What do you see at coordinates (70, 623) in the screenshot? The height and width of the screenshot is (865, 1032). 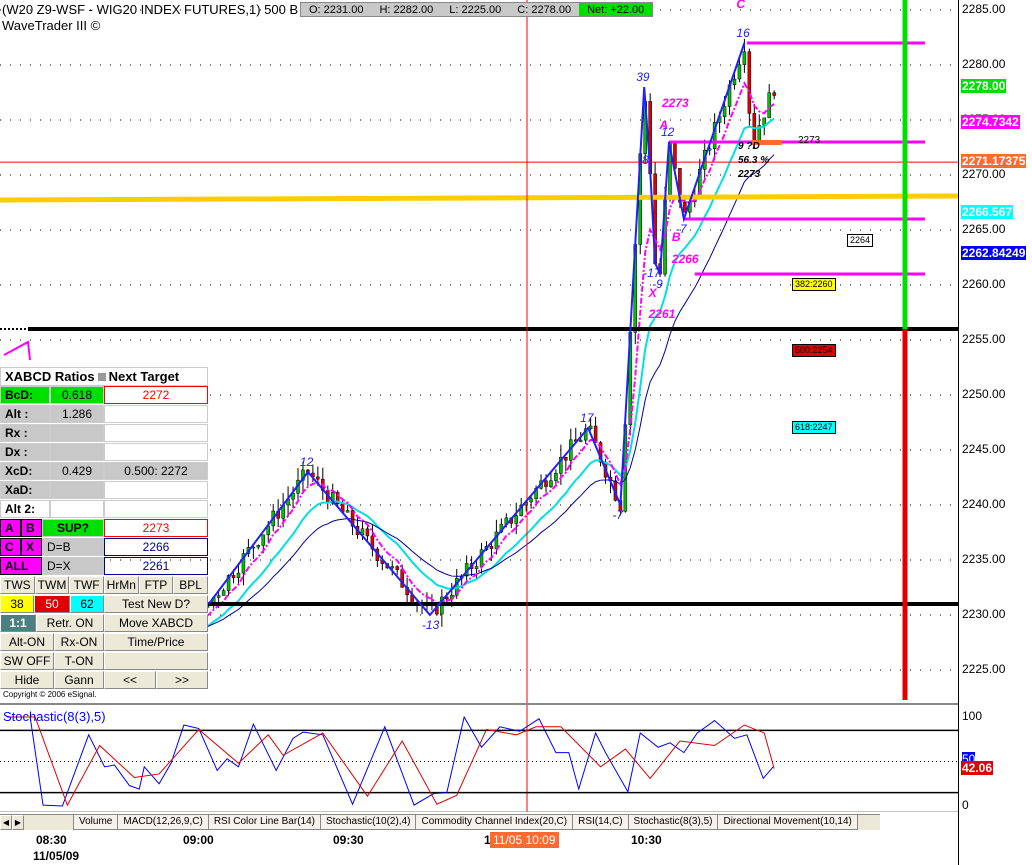 I see `retr-on-button: Retr. ON` at bounding box center [70, 623].